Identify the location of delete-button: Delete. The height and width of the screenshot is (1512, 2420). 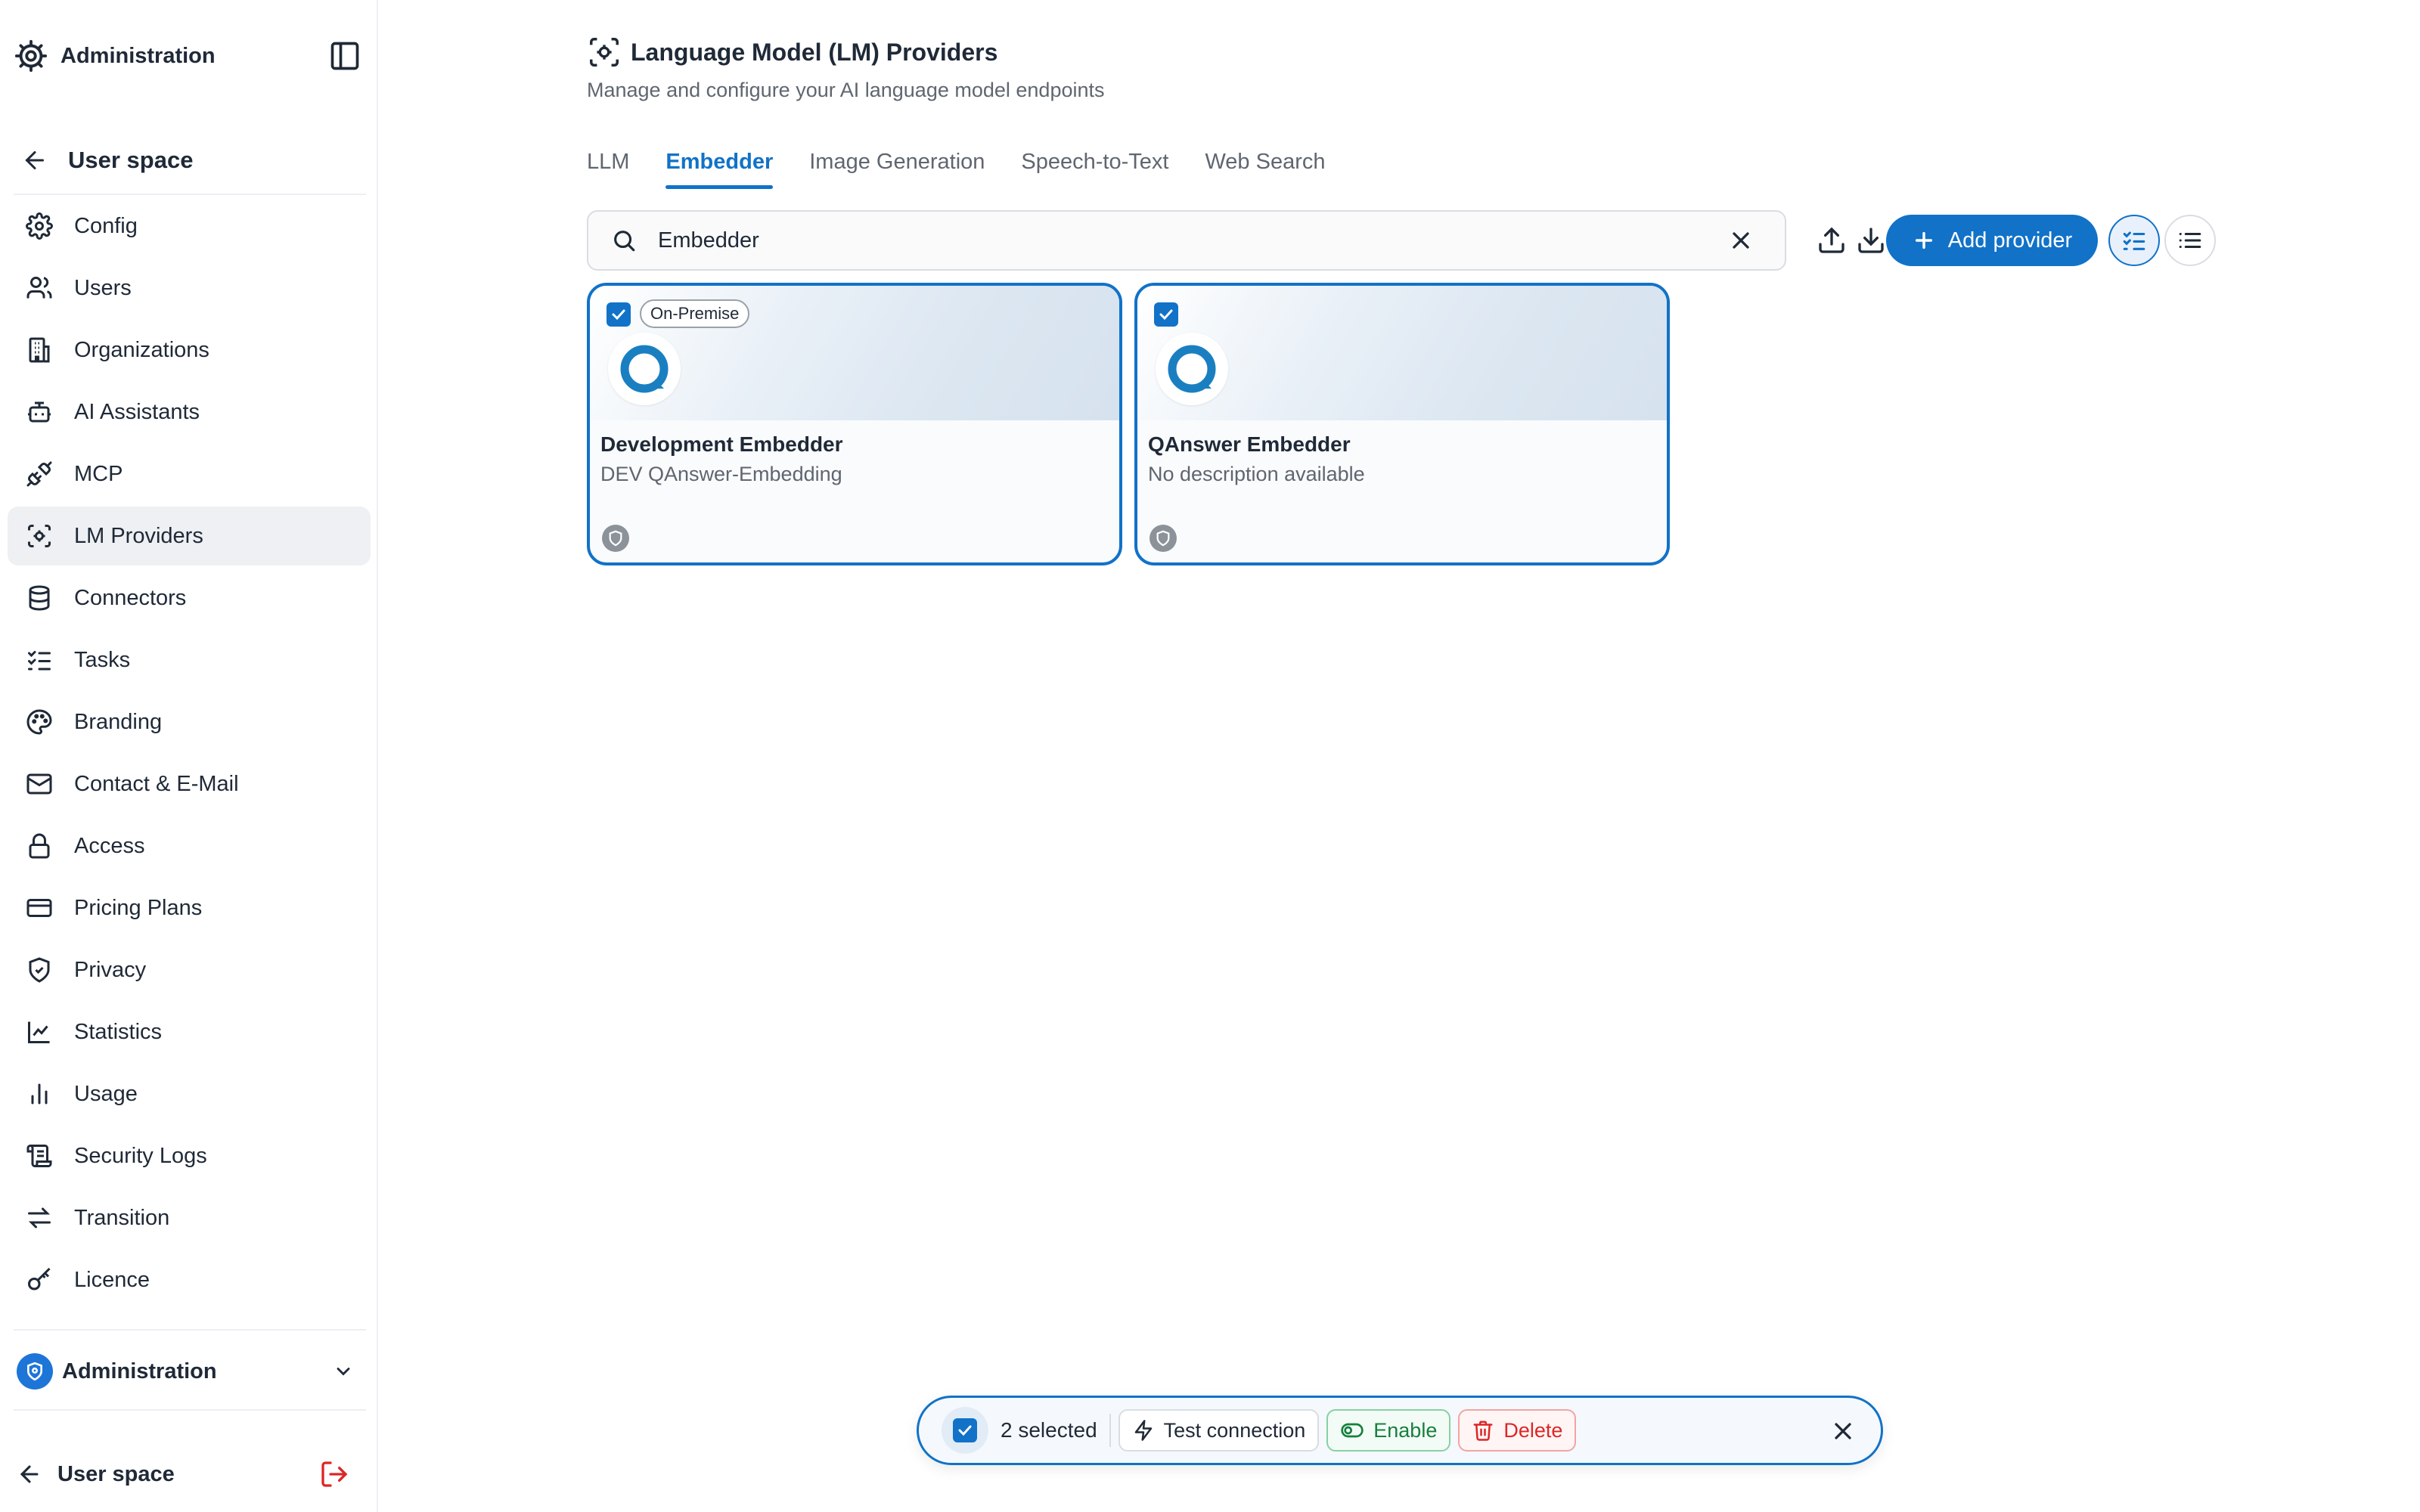
(1517, 1430).